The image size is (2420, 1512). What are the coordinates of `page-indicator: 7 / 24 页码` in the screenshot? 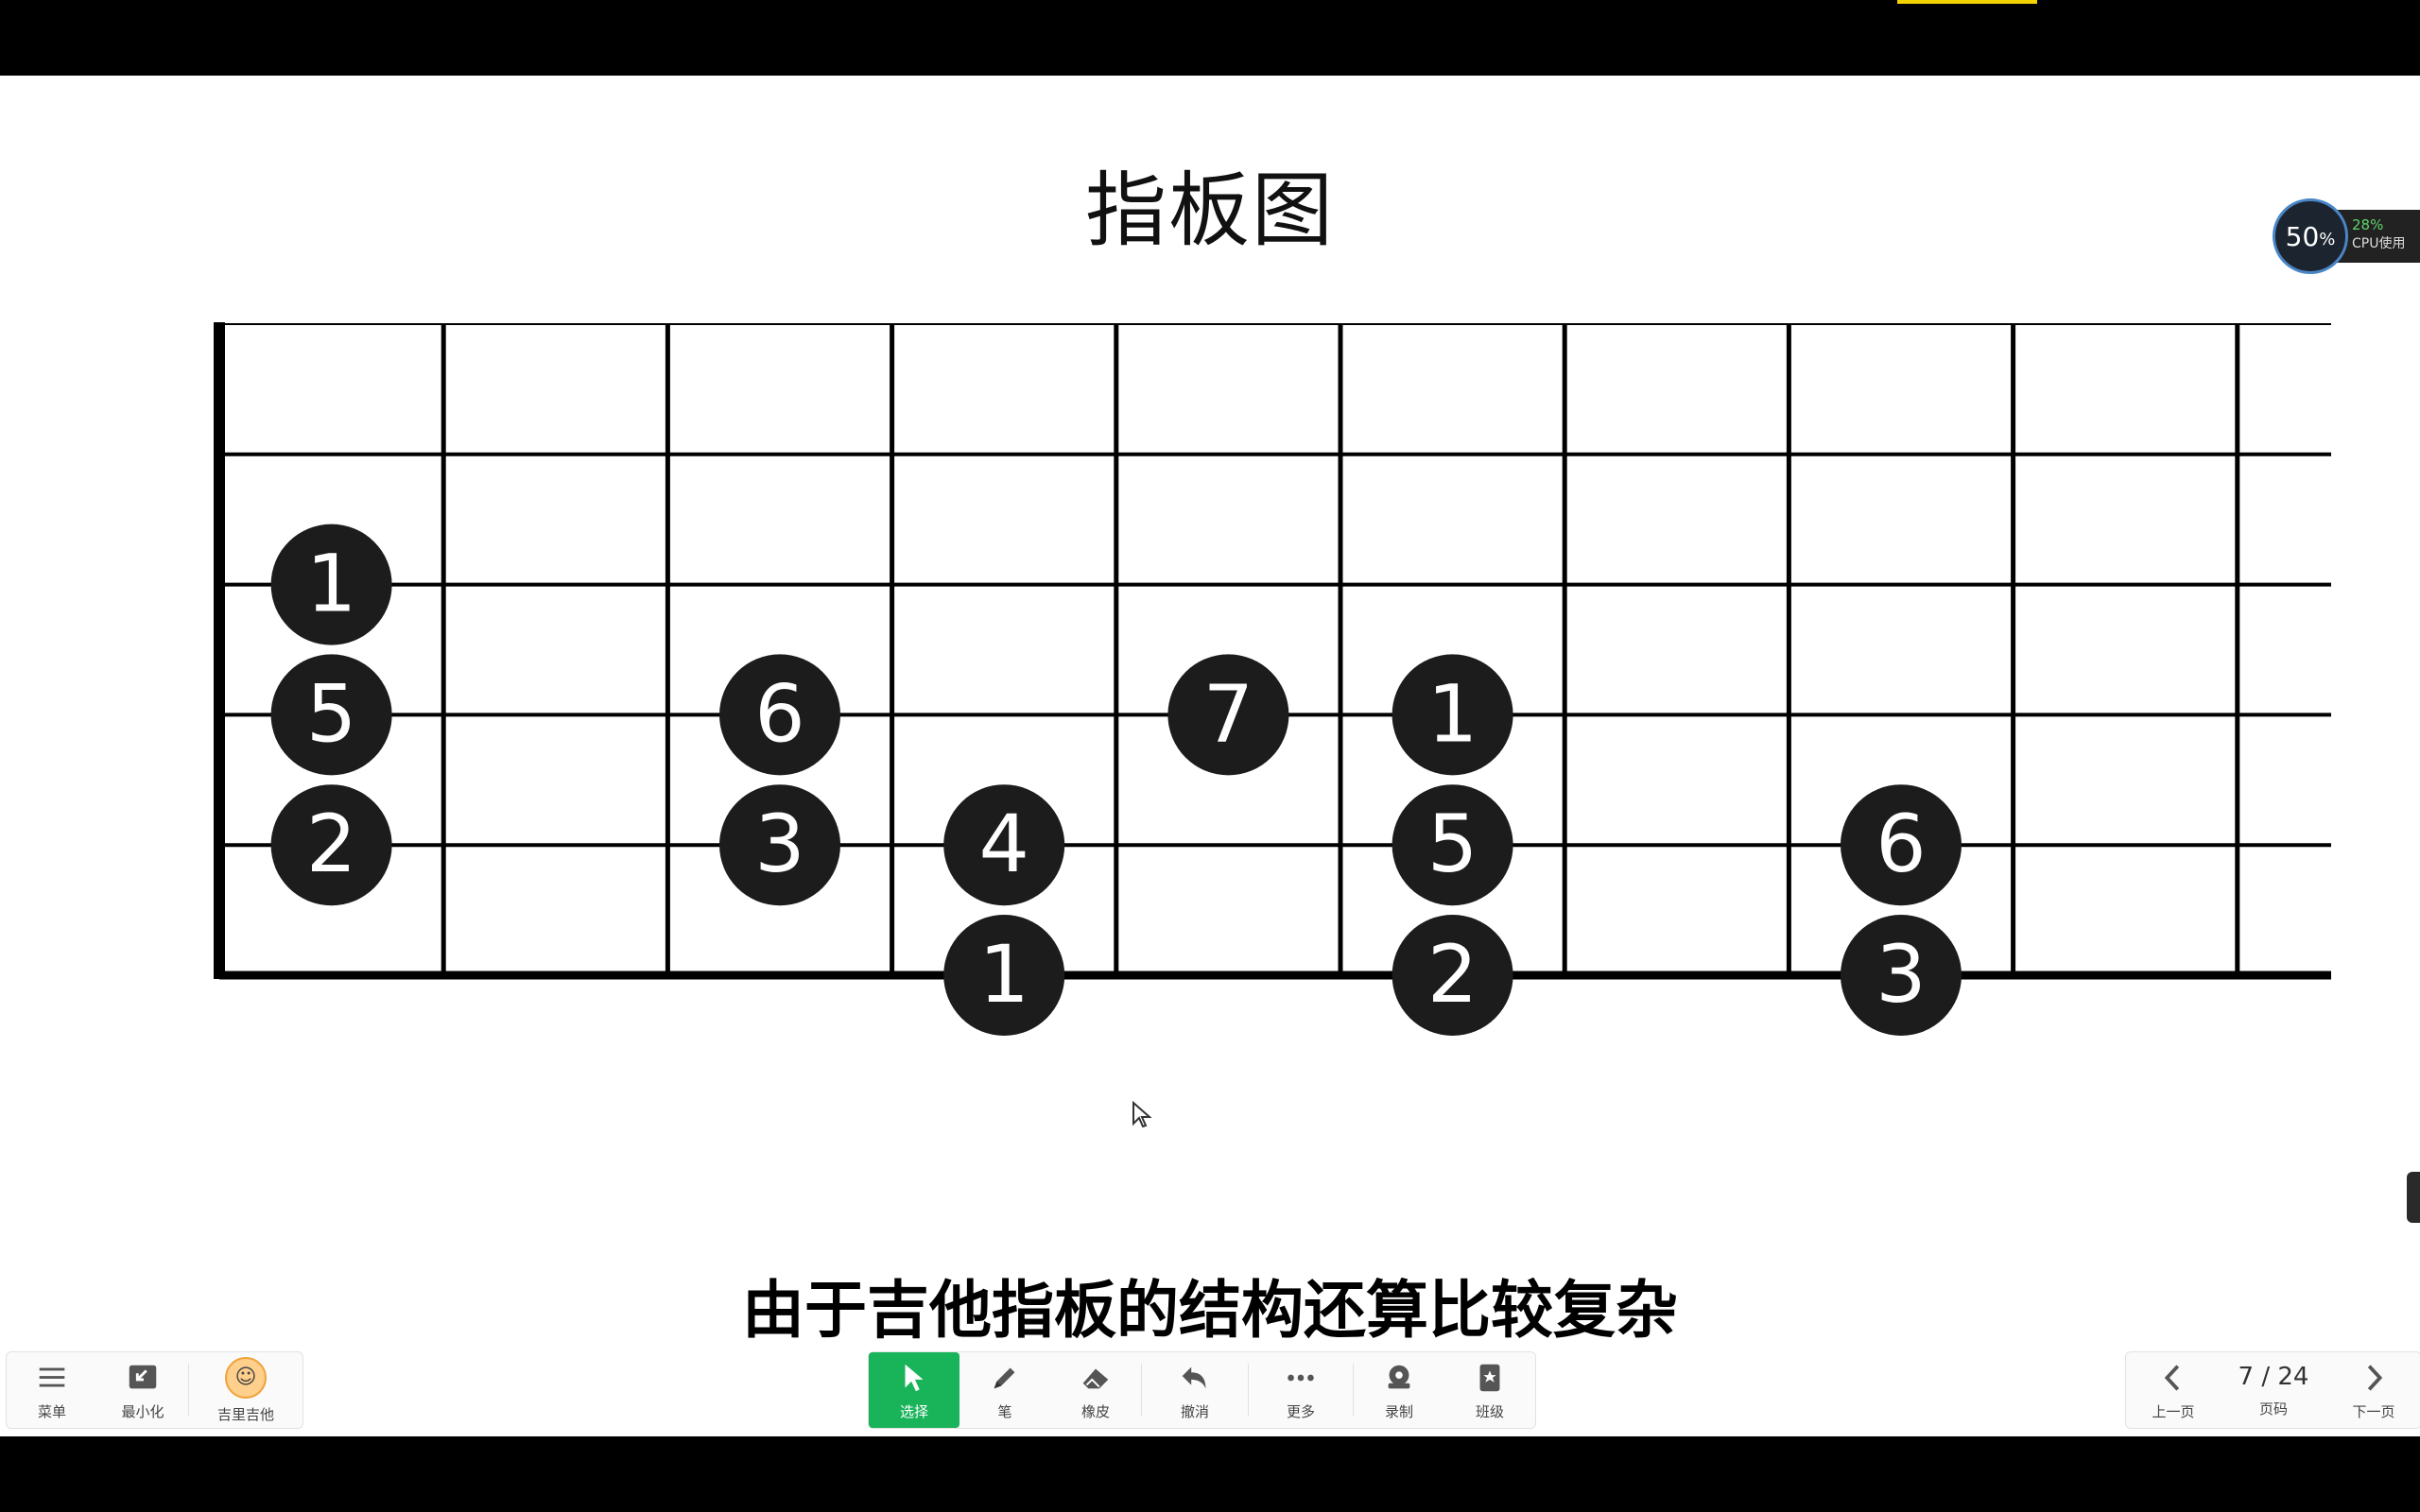 It's located at (2273, 1390).